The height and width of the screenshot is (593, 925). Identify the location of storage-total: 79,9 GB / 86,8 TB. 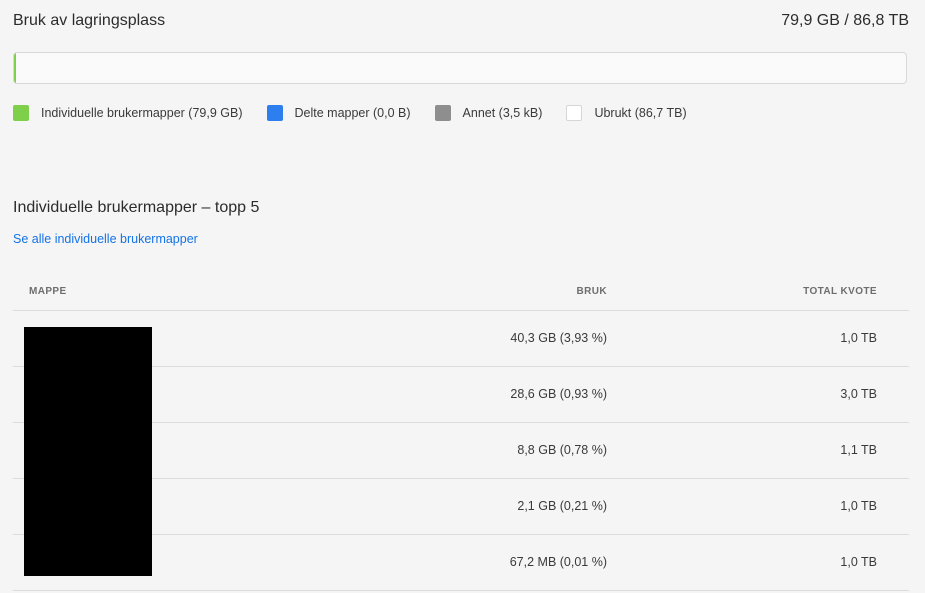
(845, 20).